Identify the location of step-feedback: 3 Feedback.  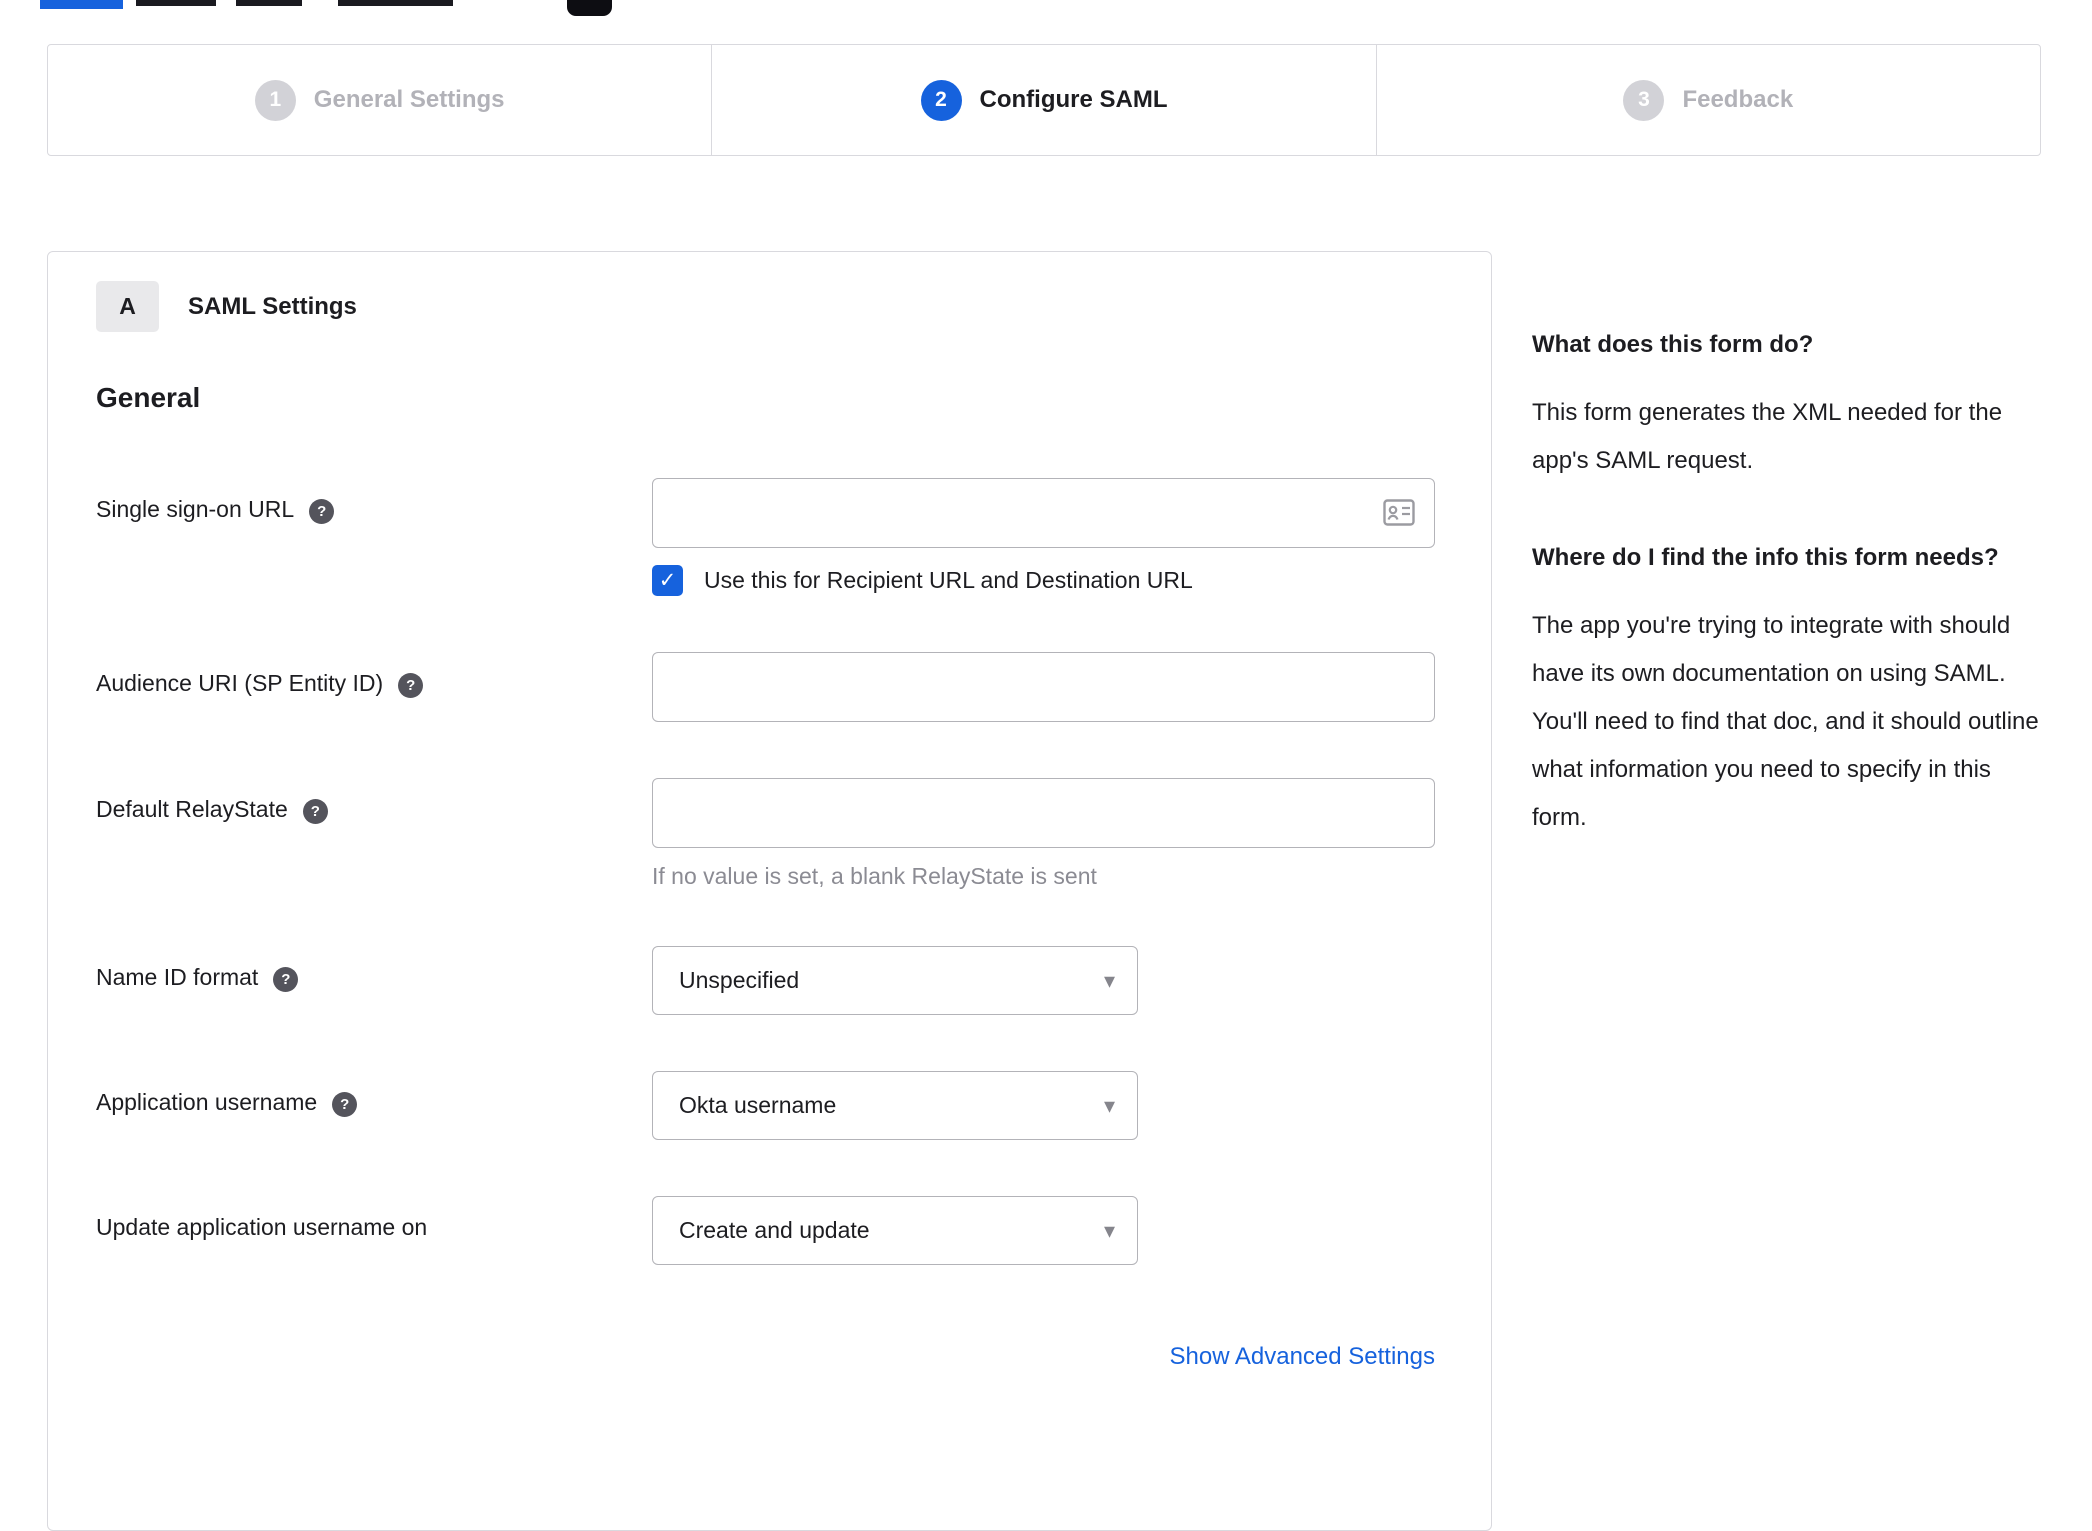
(1707, 100).